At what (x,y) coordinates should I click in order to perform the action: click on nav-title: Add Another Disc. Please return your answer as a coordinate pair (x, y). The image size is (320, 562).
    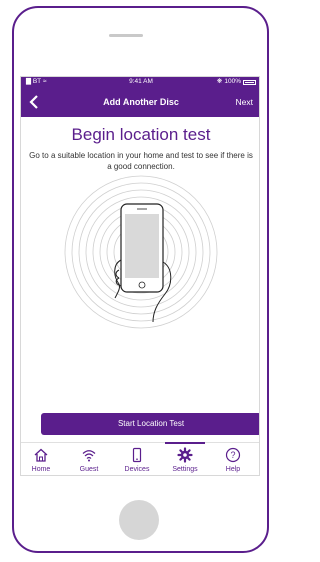
    Looking at the image, I should click on (141, 102).